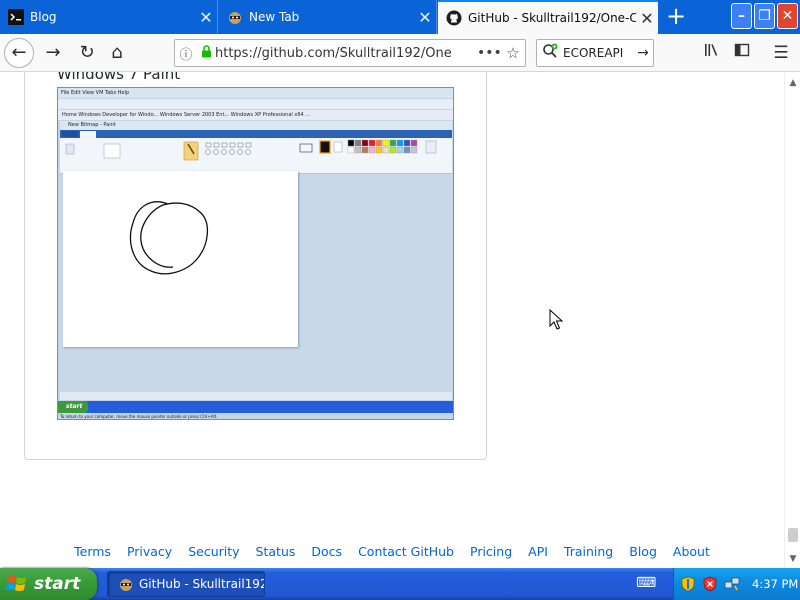 The height and width of the screenshot is (600, 800). I want to click on lock-icon, so click(206, 53).